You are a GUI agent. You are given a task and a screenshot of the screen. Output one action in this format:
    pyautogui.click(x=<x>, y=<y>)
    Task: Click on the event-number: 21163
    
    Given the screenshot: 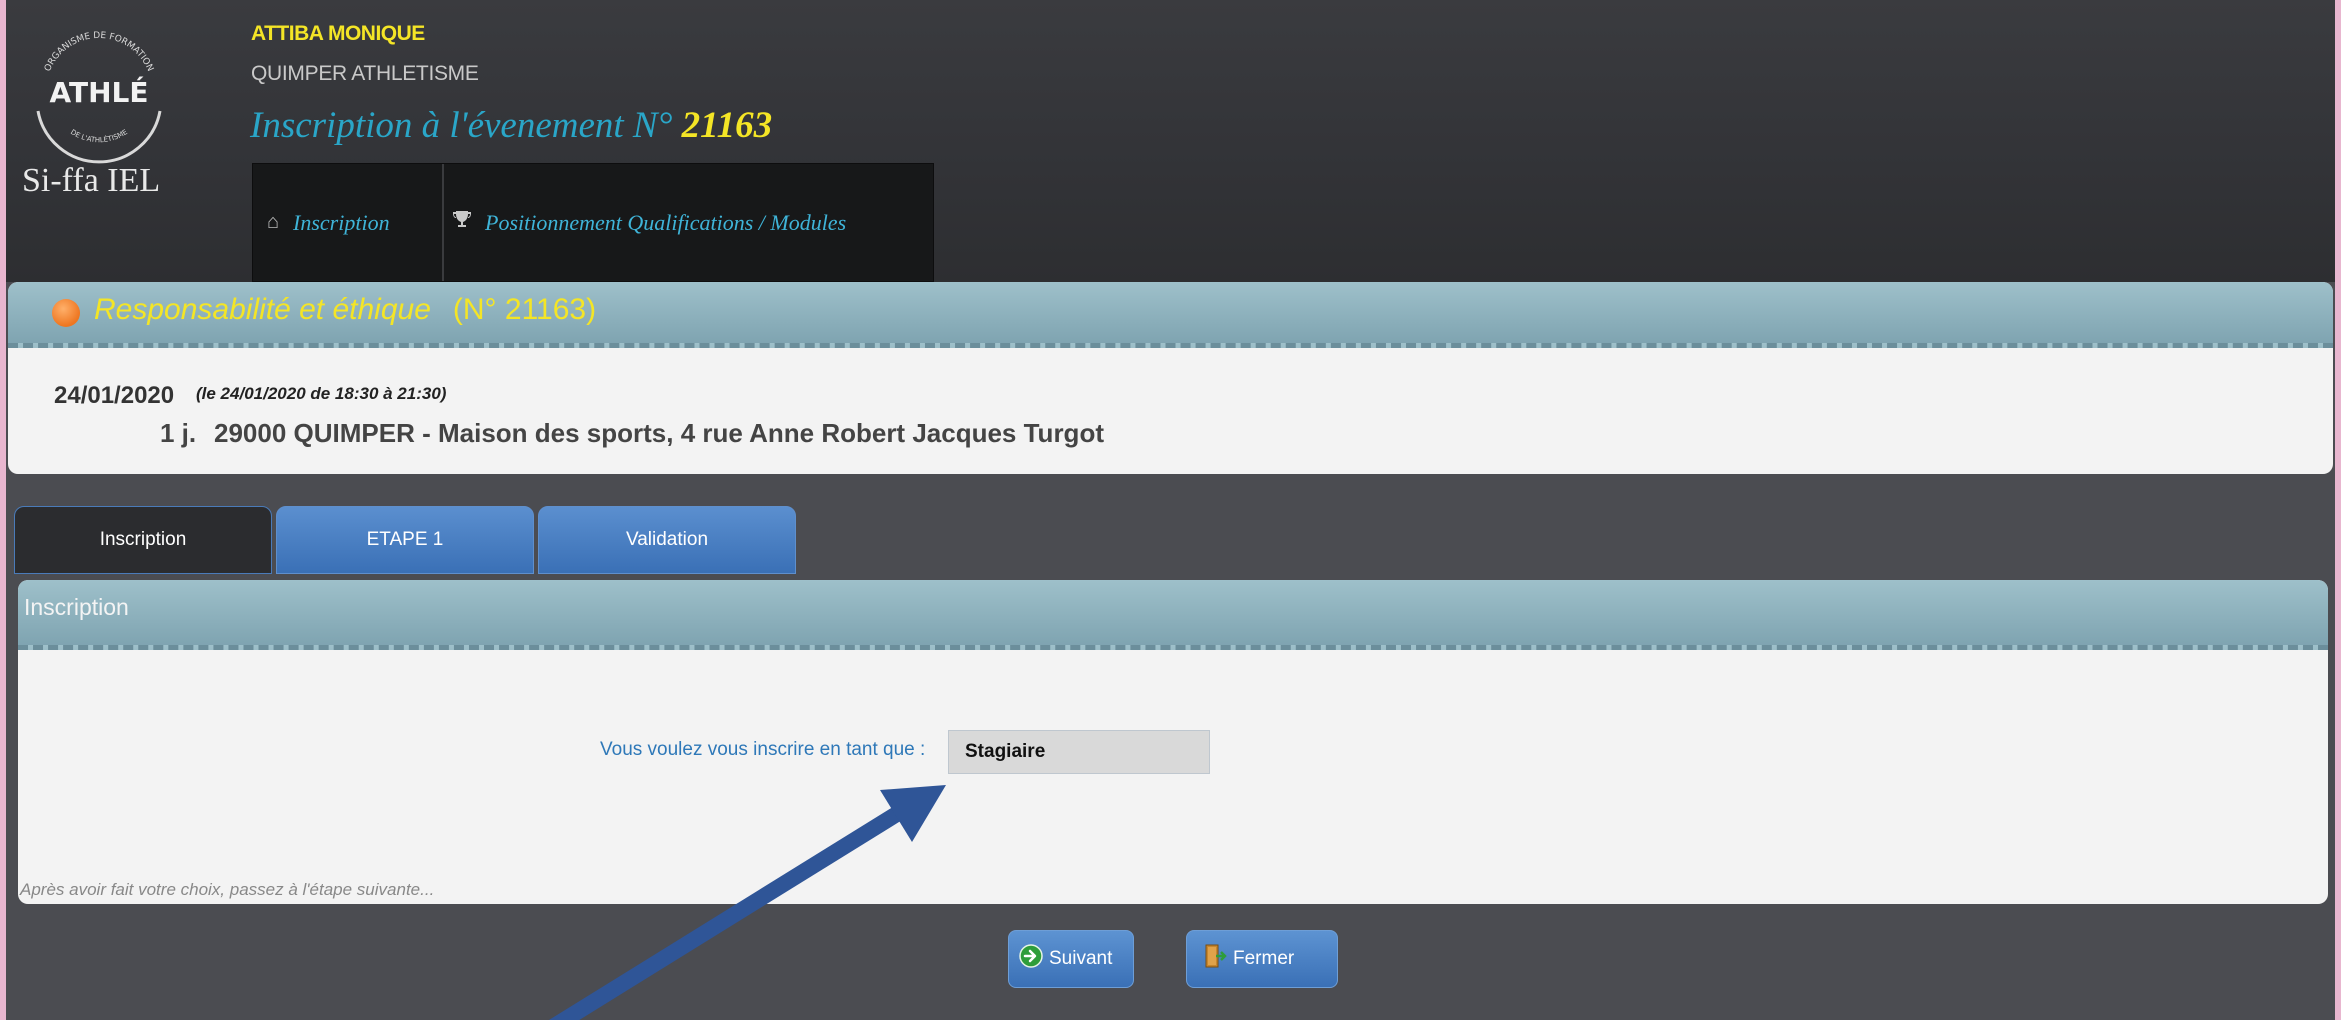 What is the action you would take?
    pyautogui.click(x=727, y=125)
    